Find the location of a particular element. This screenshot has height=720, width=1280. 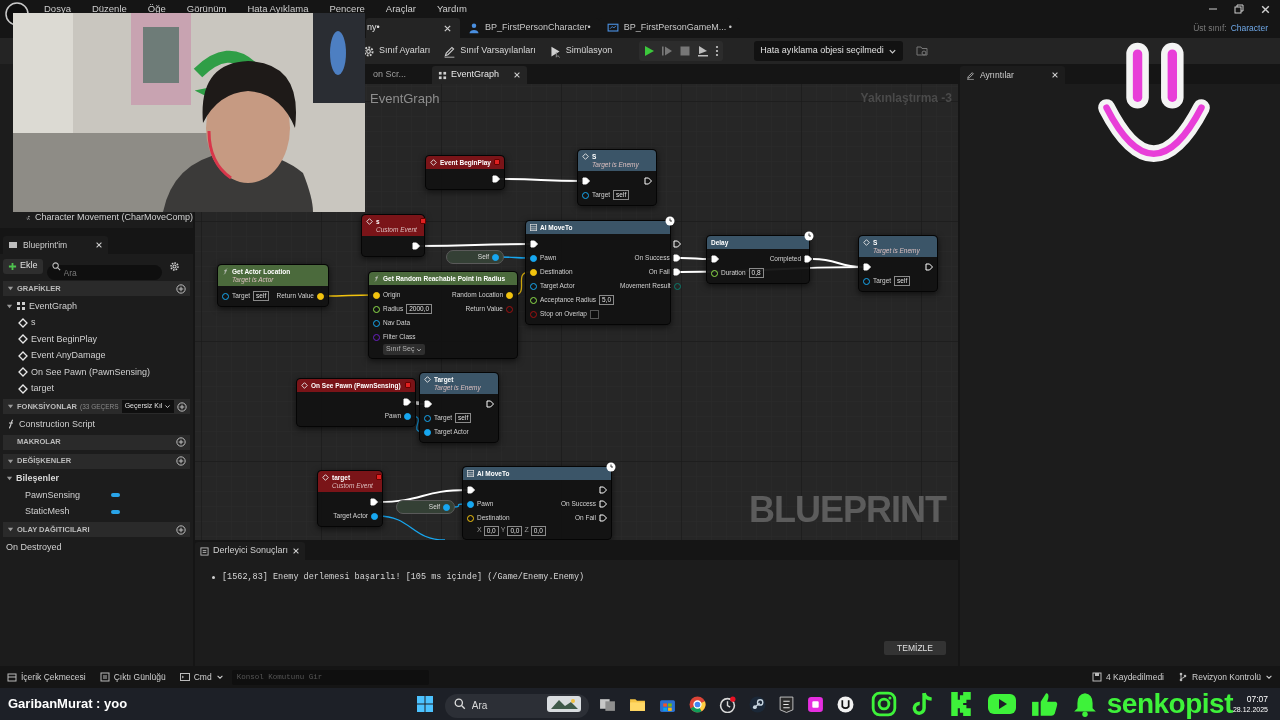

menu-item: Araçlar is located at coordinates (400, 9).